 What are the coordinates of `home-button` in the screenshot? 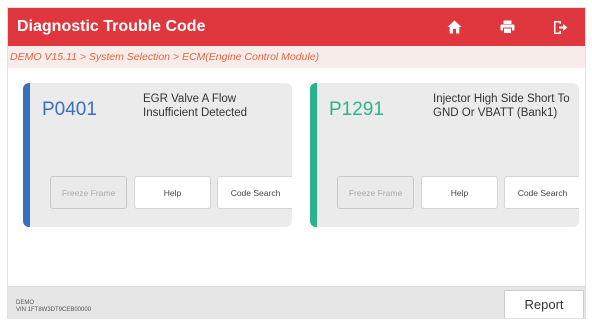 It's located at (454, 27).